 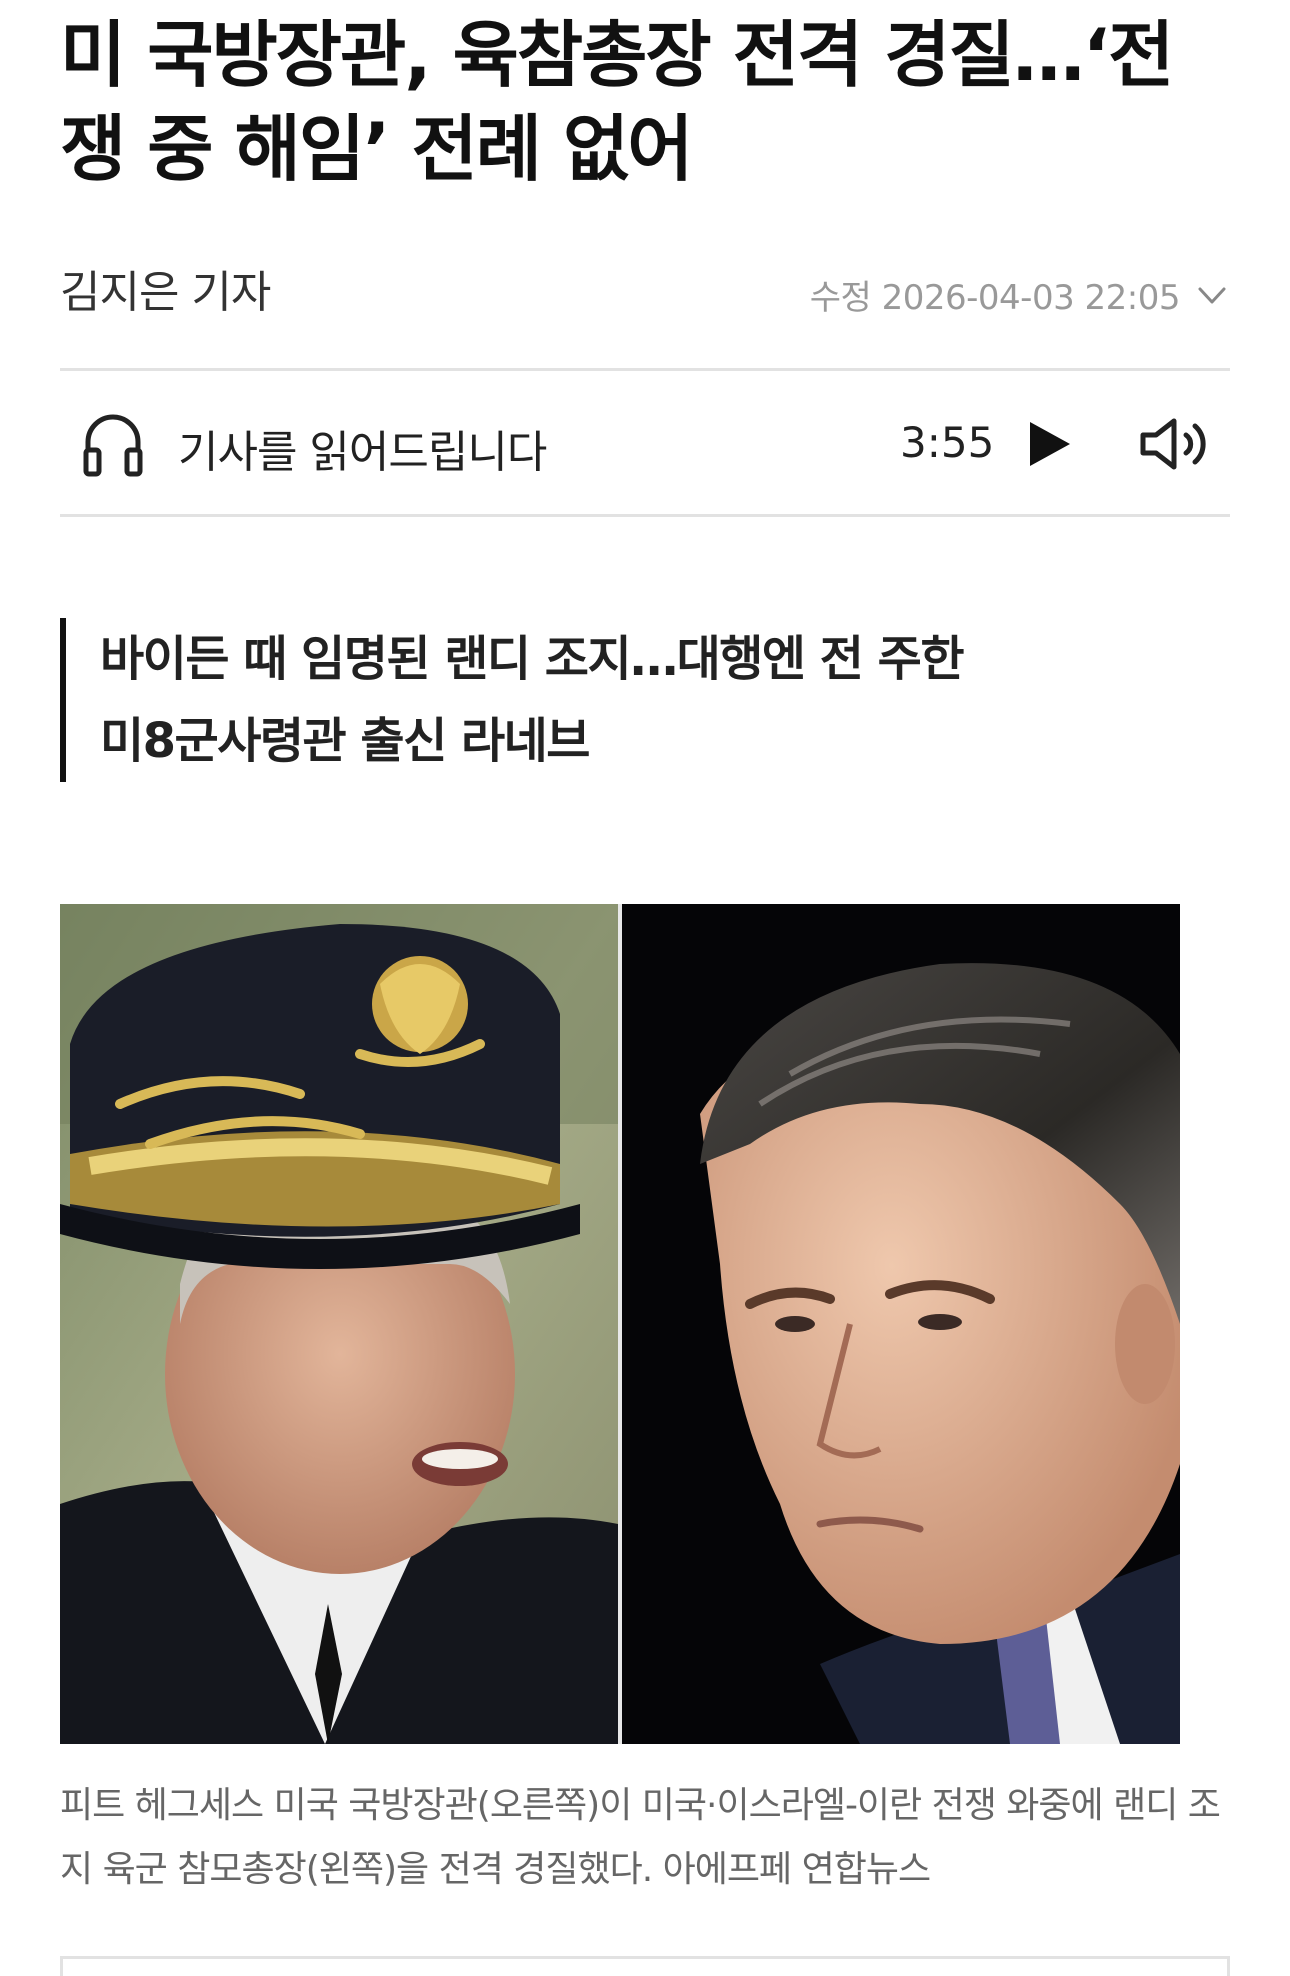 I want to click on article-subheadline: 바이든 때 임명된 랜디 조지…대행엔 전 주한 미8군사령관 출신 라네브, so click(x=645, y=700).